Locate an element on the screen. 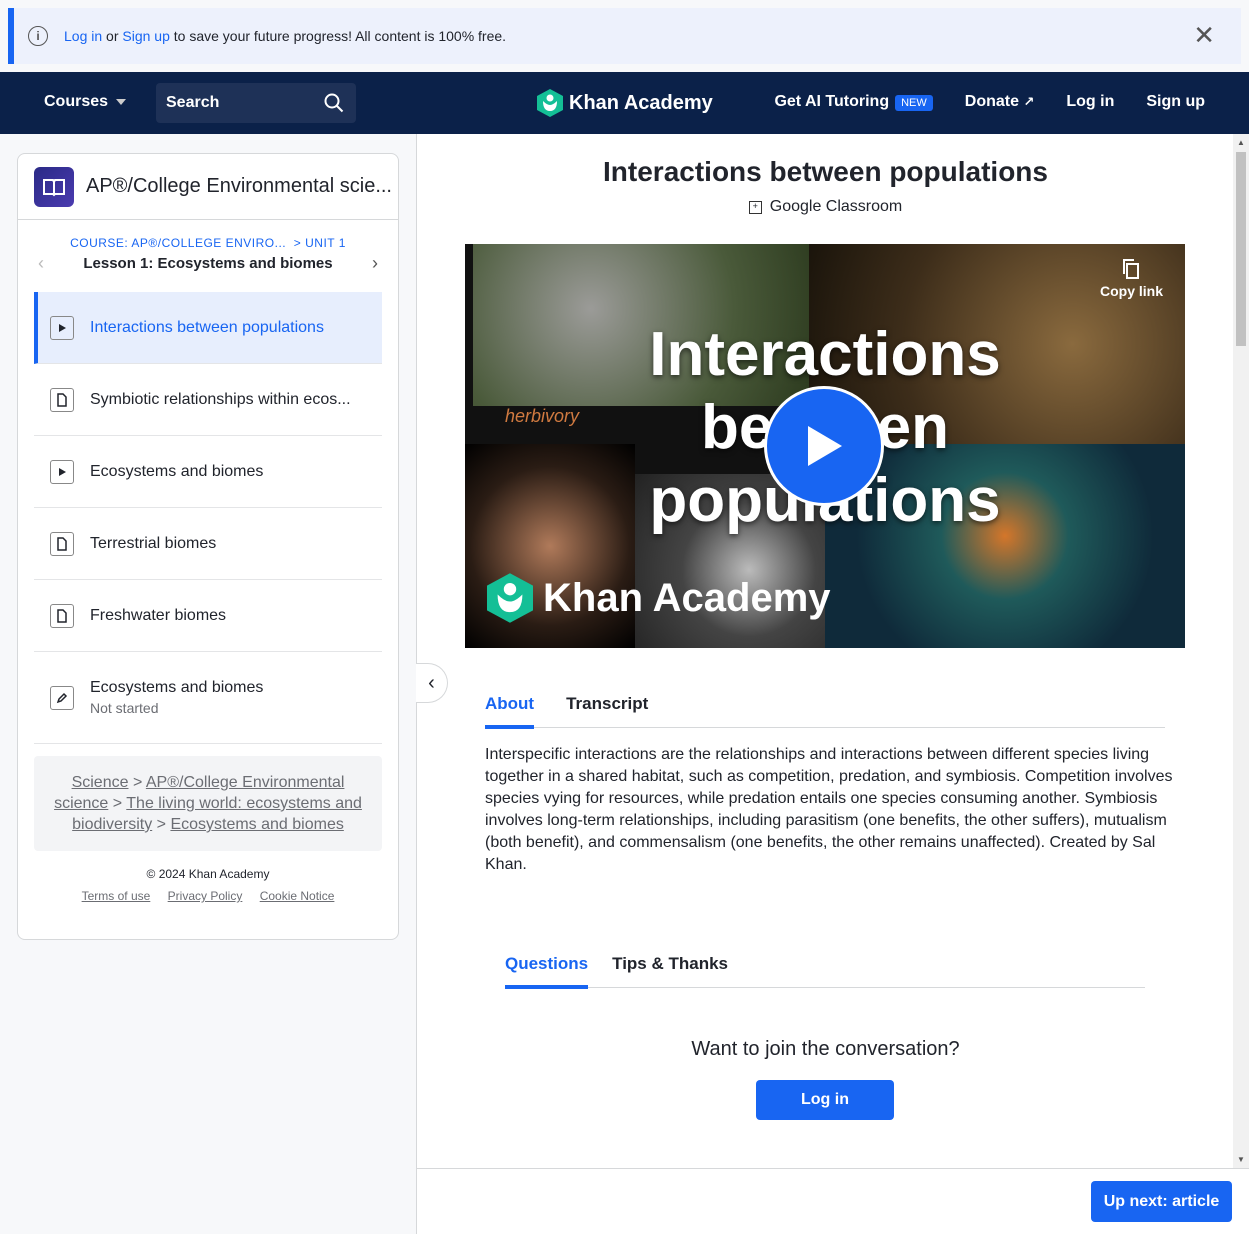 This screenshot has width=1249, height=1234. google-classroom-label: Google Classroom is located at coordinates (836, 206).